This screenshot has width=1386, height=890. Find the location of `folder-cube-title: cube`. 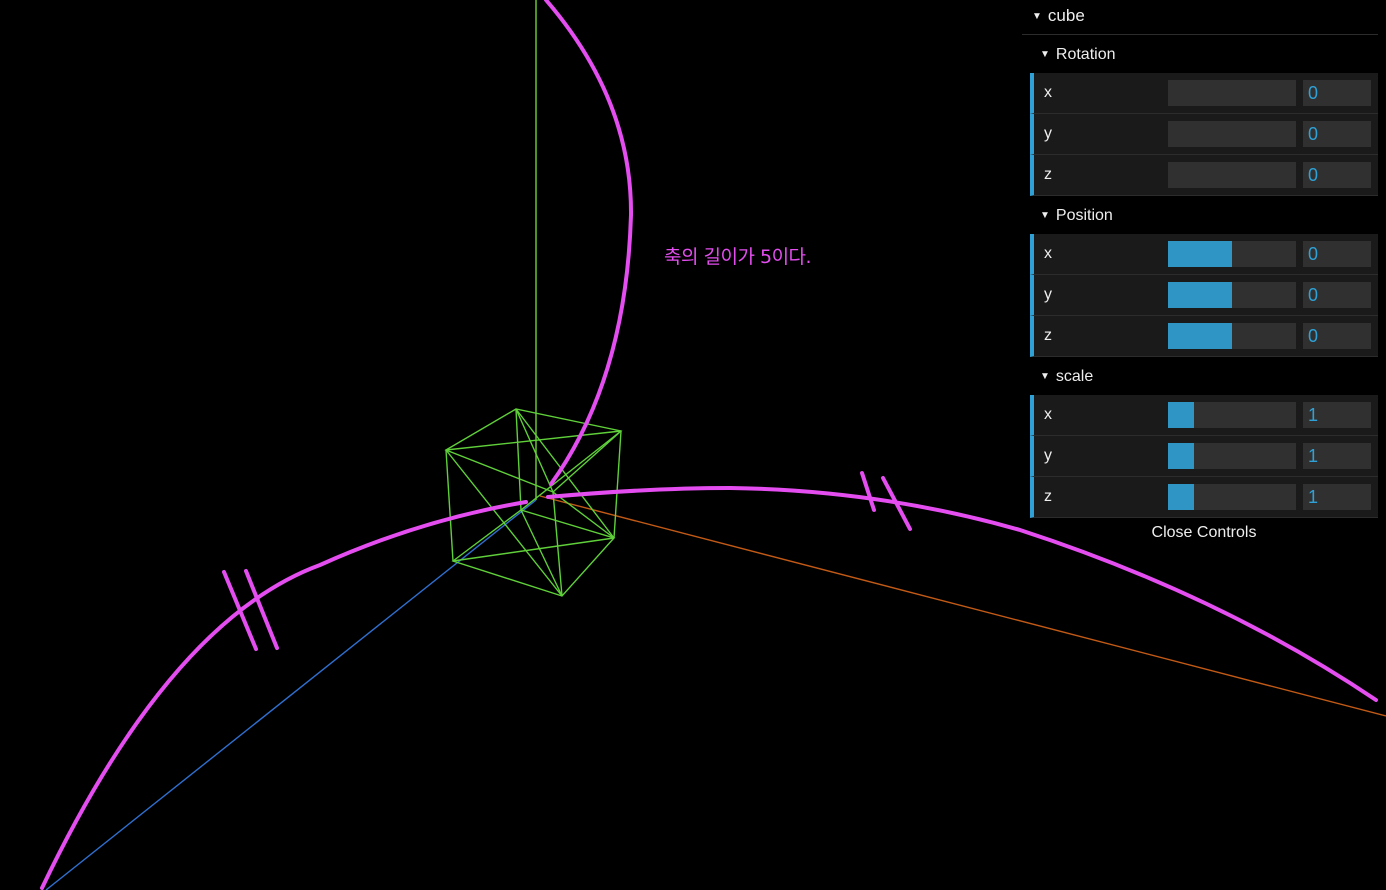

folder-cube-title: cube is located at coordinates (1066, 15).